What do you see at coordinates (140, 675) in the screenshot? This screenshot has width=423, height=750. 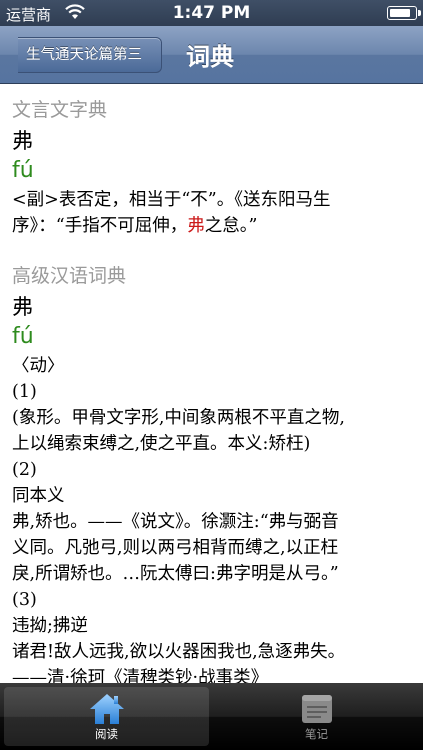 I see `definition-line: ——清·徐珂《清稗类钞·战事类》` at bounding box center [140, 675].